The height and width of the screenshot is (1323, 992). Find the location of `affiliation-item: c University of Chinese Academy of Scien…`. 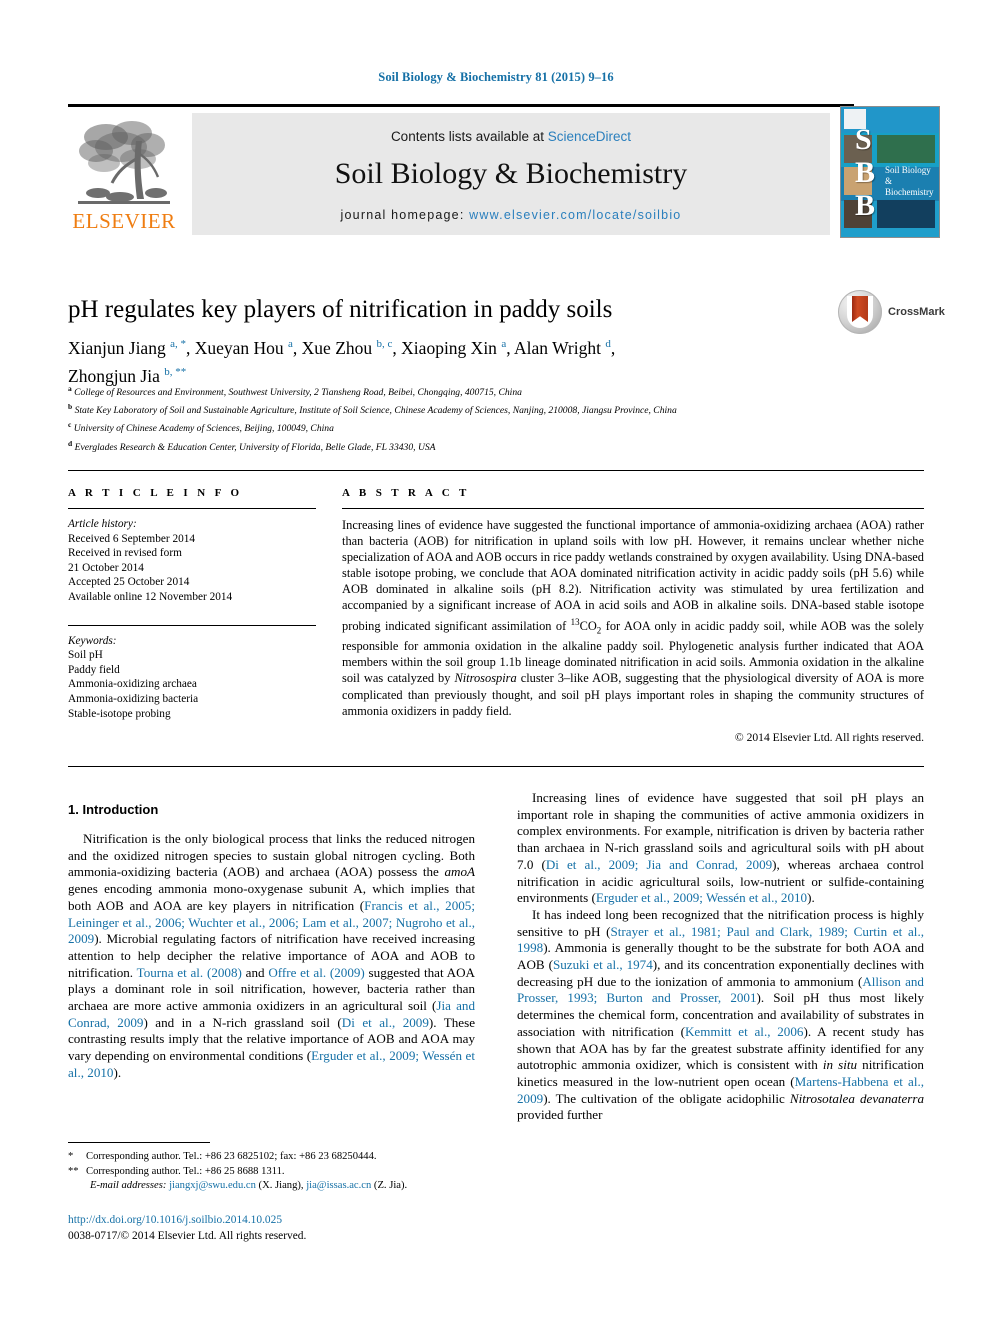

affiliation-item: c University of Chinese Academy of Scien… is located at coordinates (468, 427).